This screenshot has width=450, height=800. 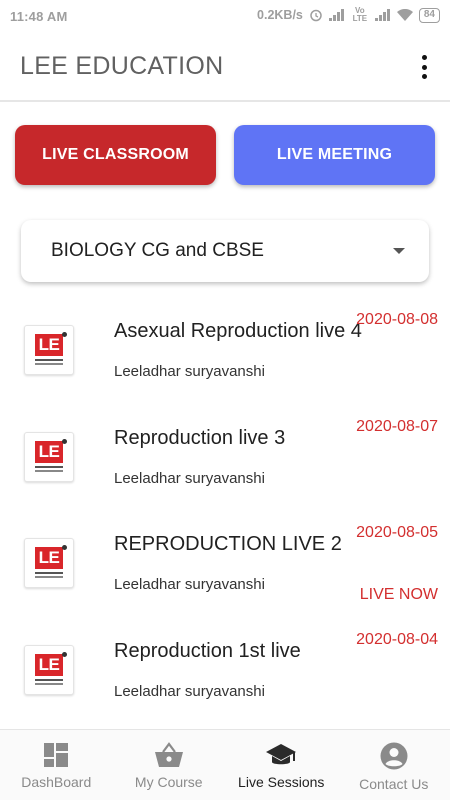 I want to click on app-title: LEE EDUCATION, so click(x=122, y=66).